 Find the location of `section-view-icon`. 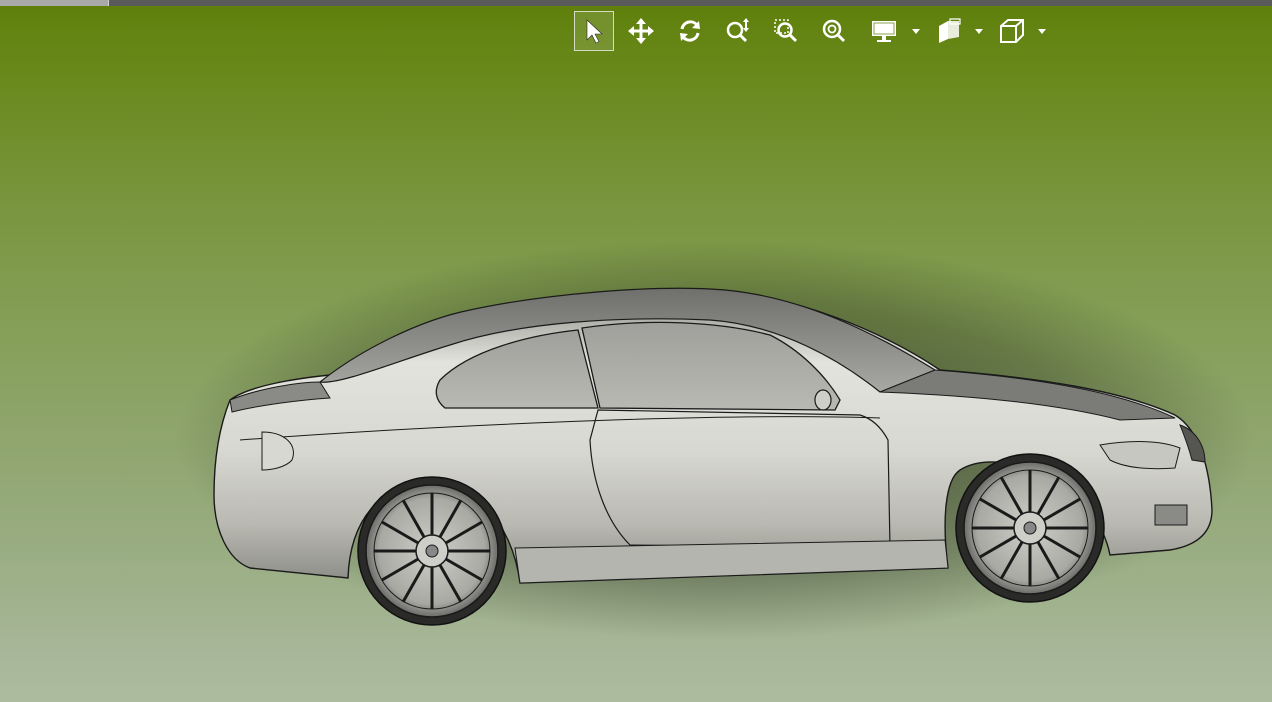

section-view-icon is located at coordinates (950, 30).